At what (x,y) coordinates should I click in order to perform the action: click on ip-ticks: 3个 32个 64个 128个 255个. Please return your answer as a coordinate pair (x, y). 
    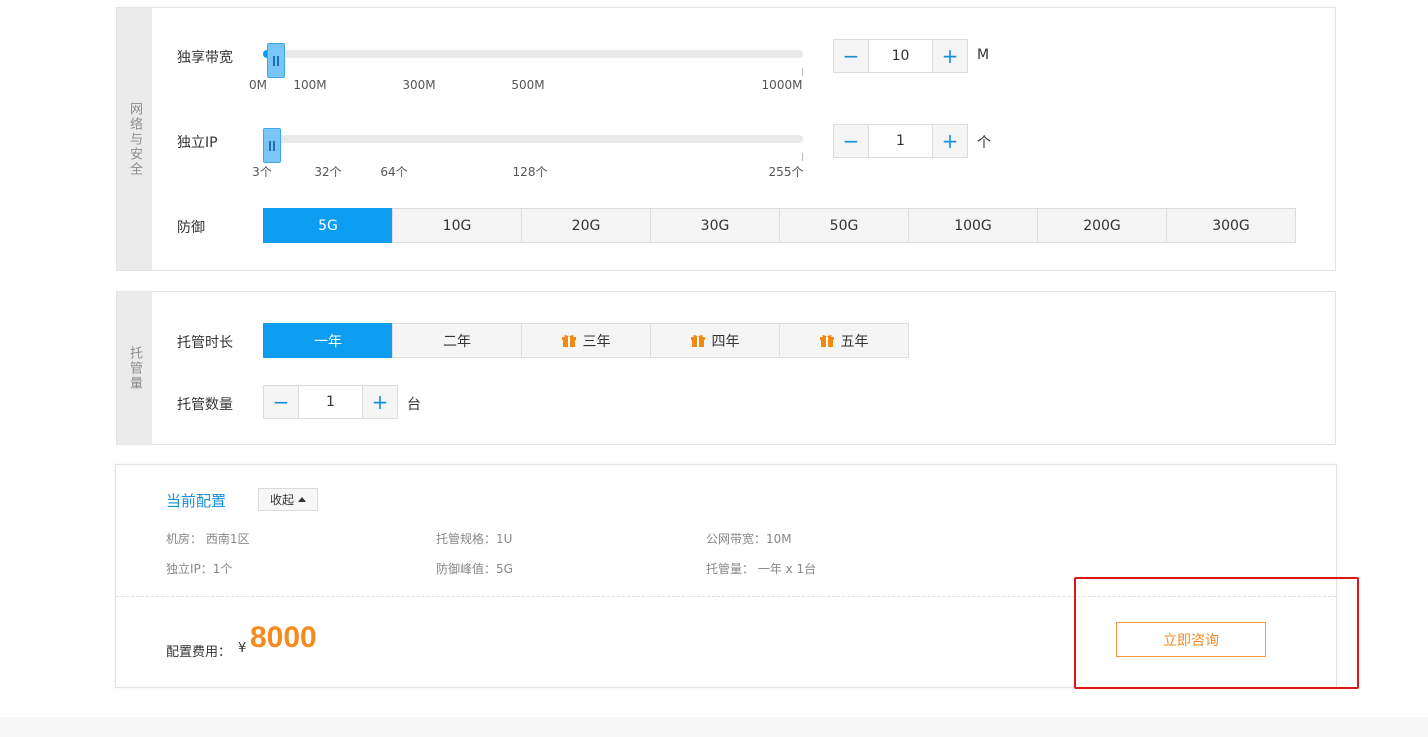
    Looking at the image, I should click on (528, 166).